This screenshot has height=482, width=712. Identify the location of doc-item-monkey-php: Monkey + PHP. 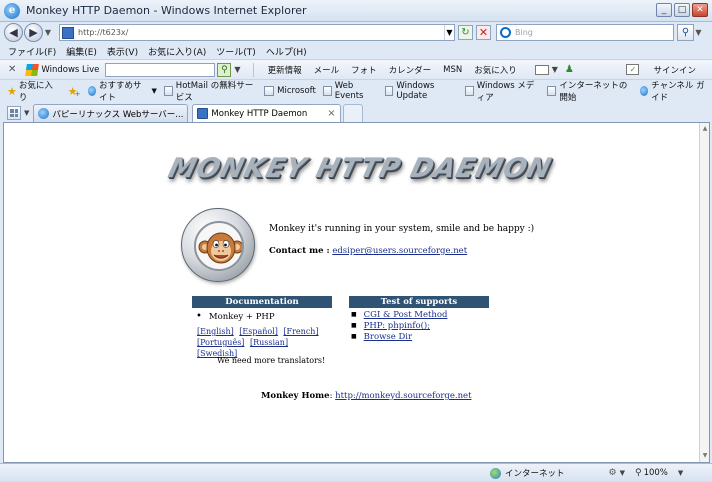
(235, 316).